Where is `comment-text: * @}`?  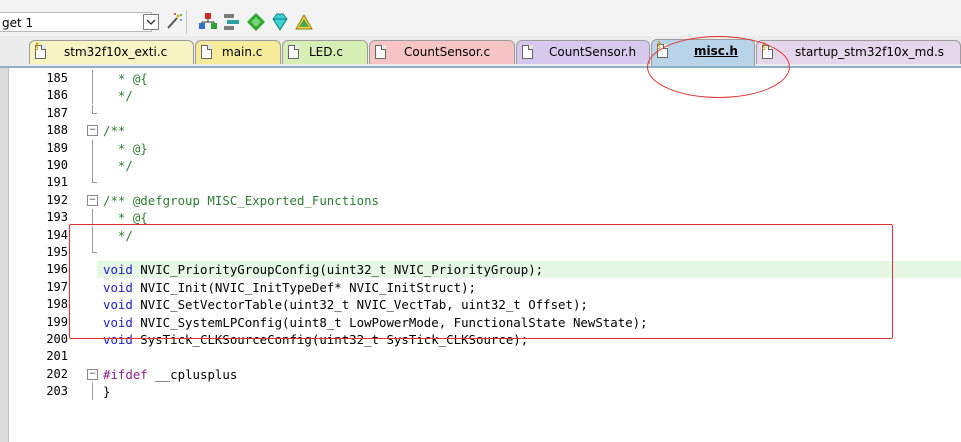 comment-text: * @} is located at coordinates (125, 148).